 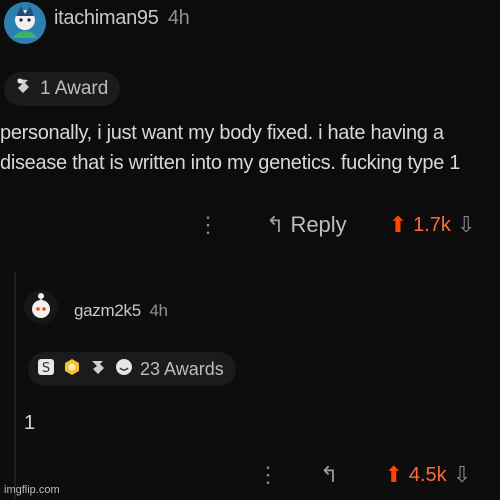 What do you see at coordinates (432, 224) in the screenshot?
I see `vote-count: 1.7k` at bounding box center [432, 224].